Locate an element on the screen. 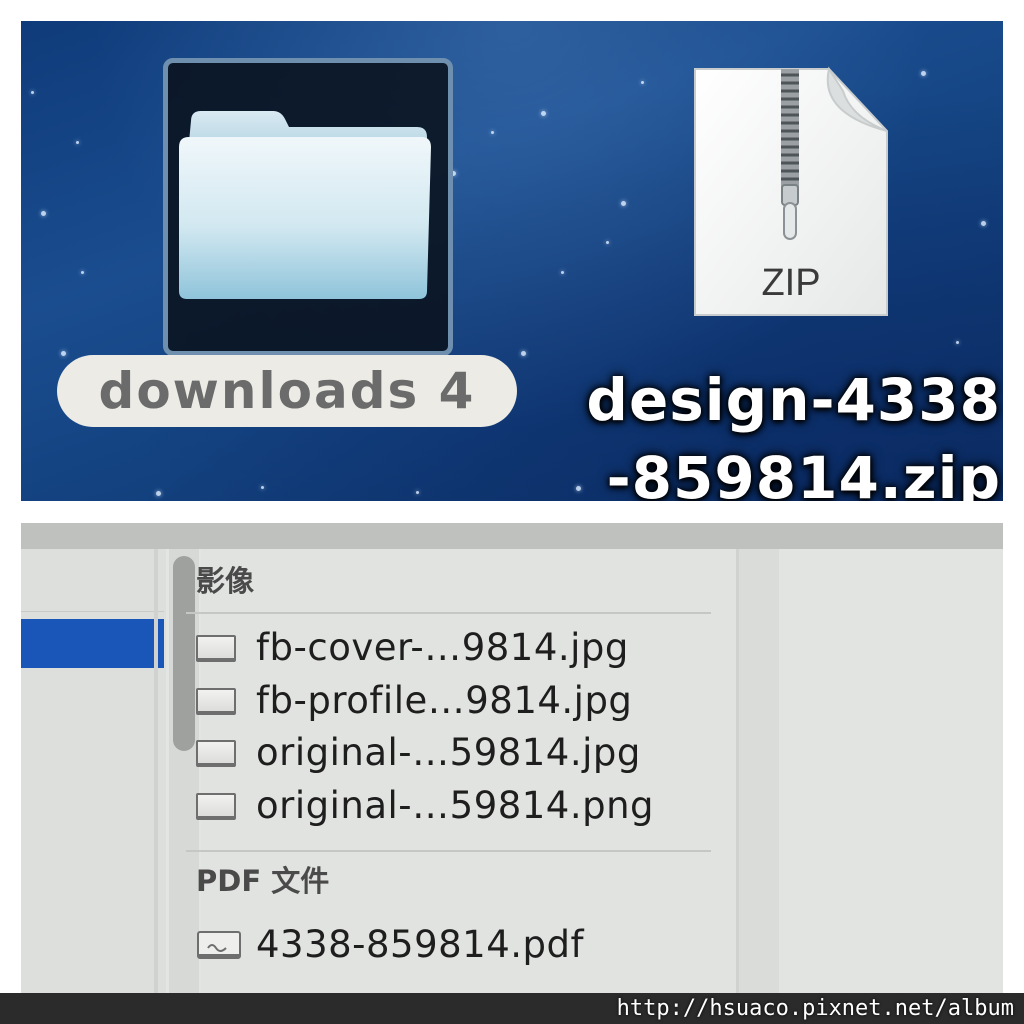 The image size is (1024, 1024). file-name: fb-profile…9814.jpg is located at coordinates (444, 700).